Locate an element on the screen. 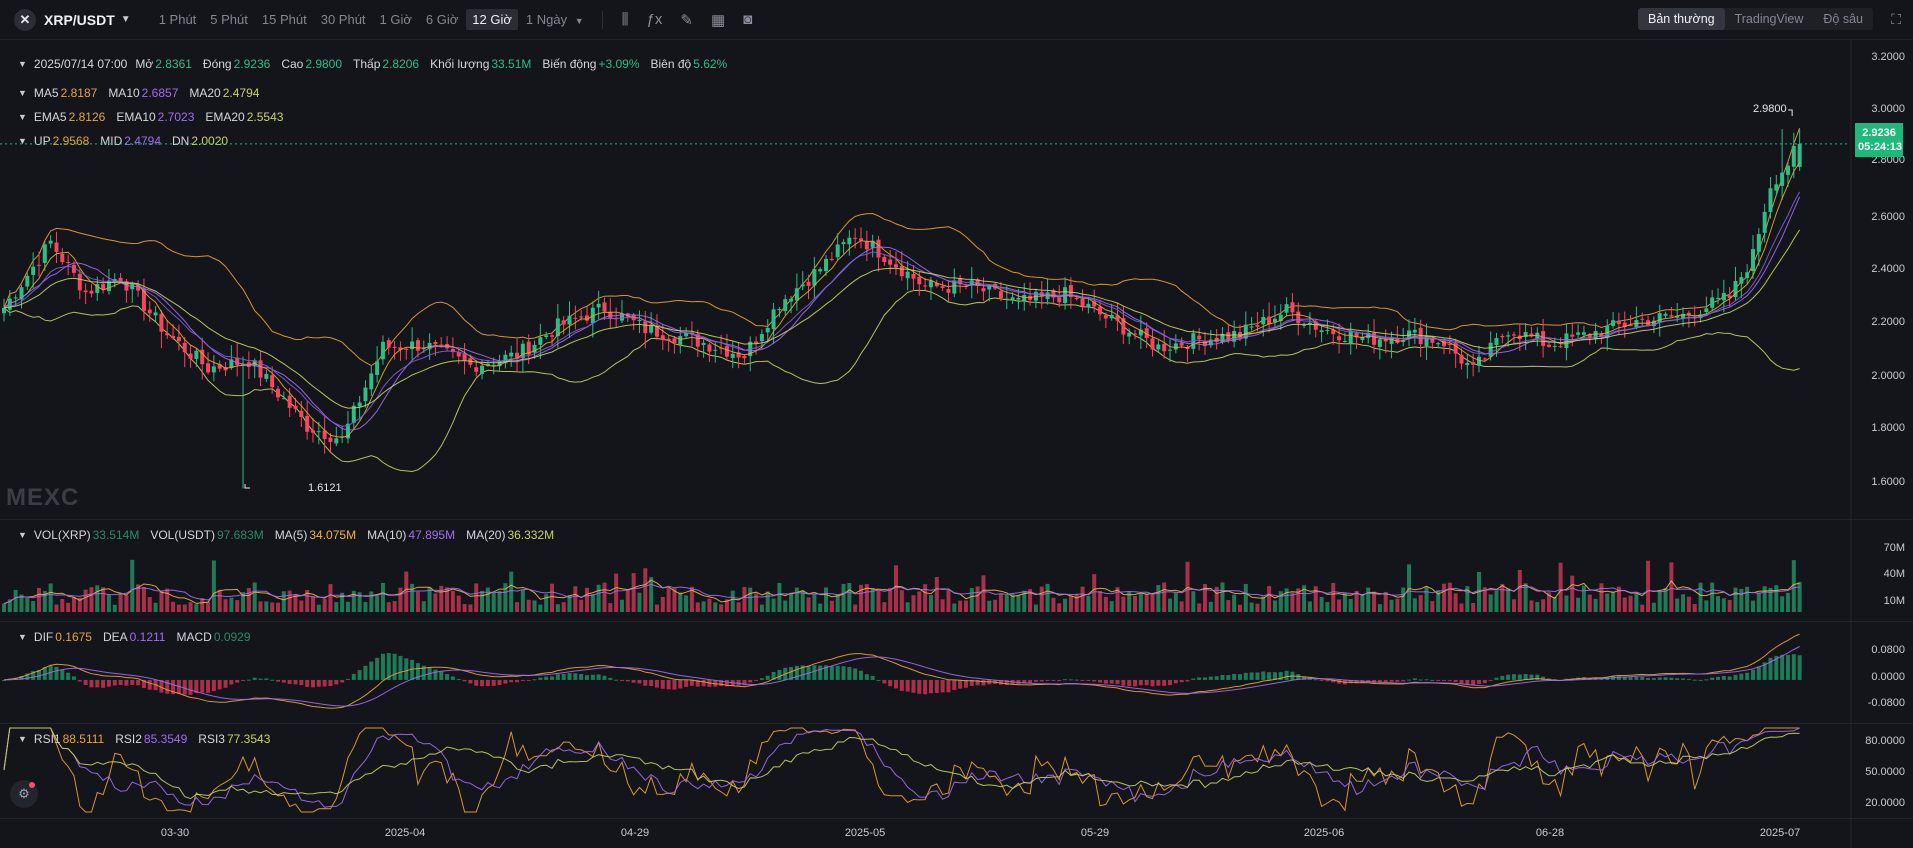 The width and height of the screenshot is (1913, 848). mode-tradingview: TradingView is located at coordinates (1769, 19).